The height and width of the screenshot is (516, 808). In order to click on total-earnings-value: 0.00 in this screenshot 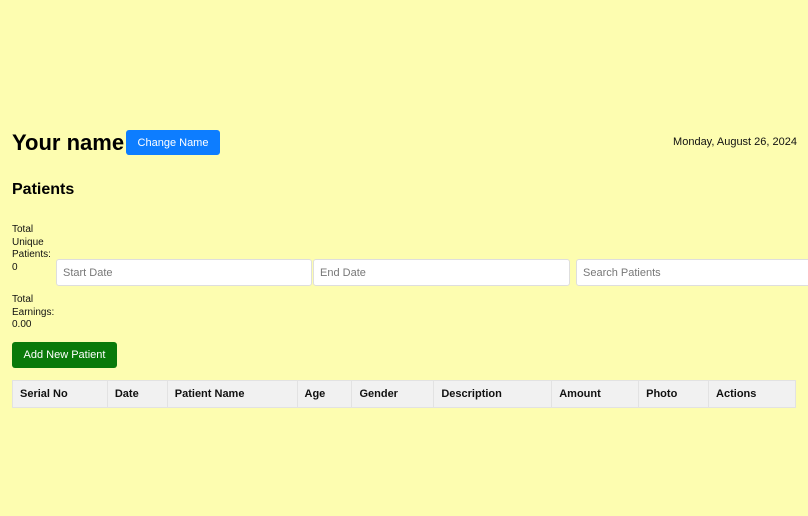, I will do `click(22, 324)`.